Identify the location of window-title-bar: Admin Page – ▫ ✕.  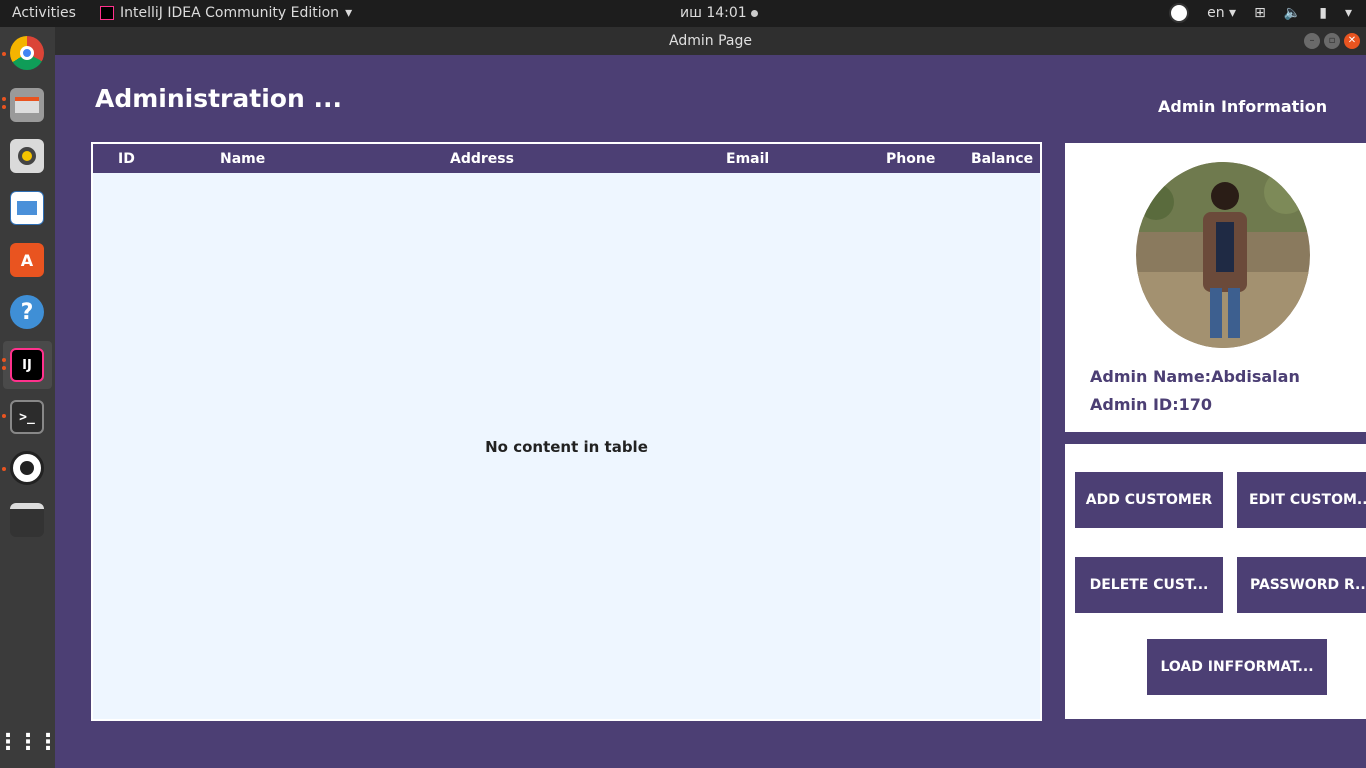
(710, 41).